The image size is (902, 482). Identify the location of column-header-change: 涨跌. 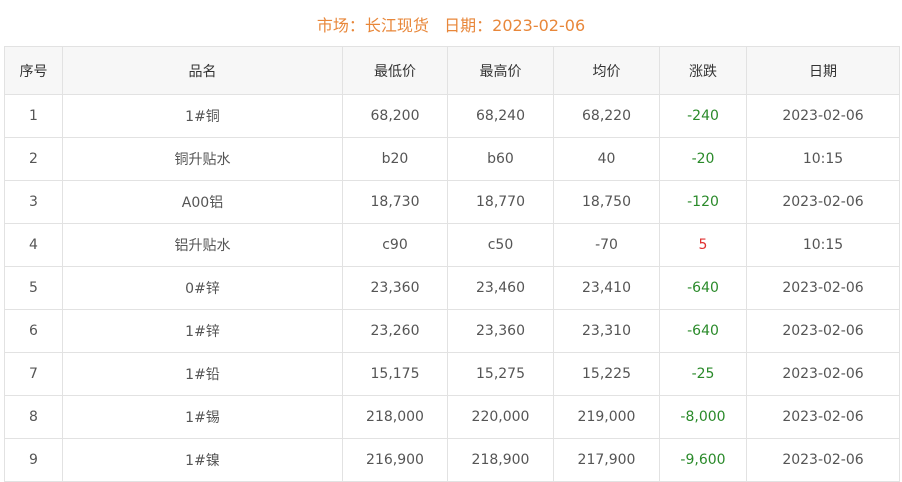
(703, 70).